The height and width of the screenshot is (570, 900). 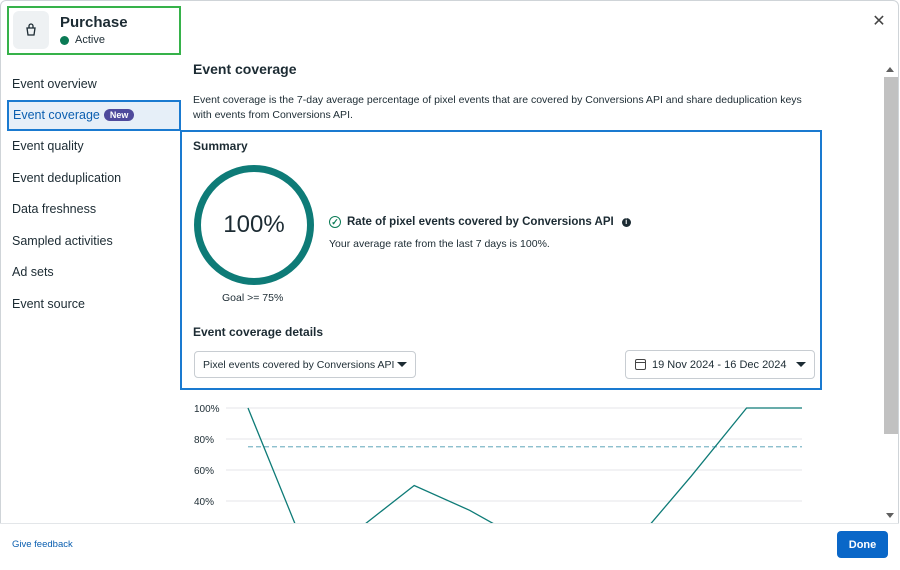 I want to click on scrollbar-thumb, so click(x=891, y=255).